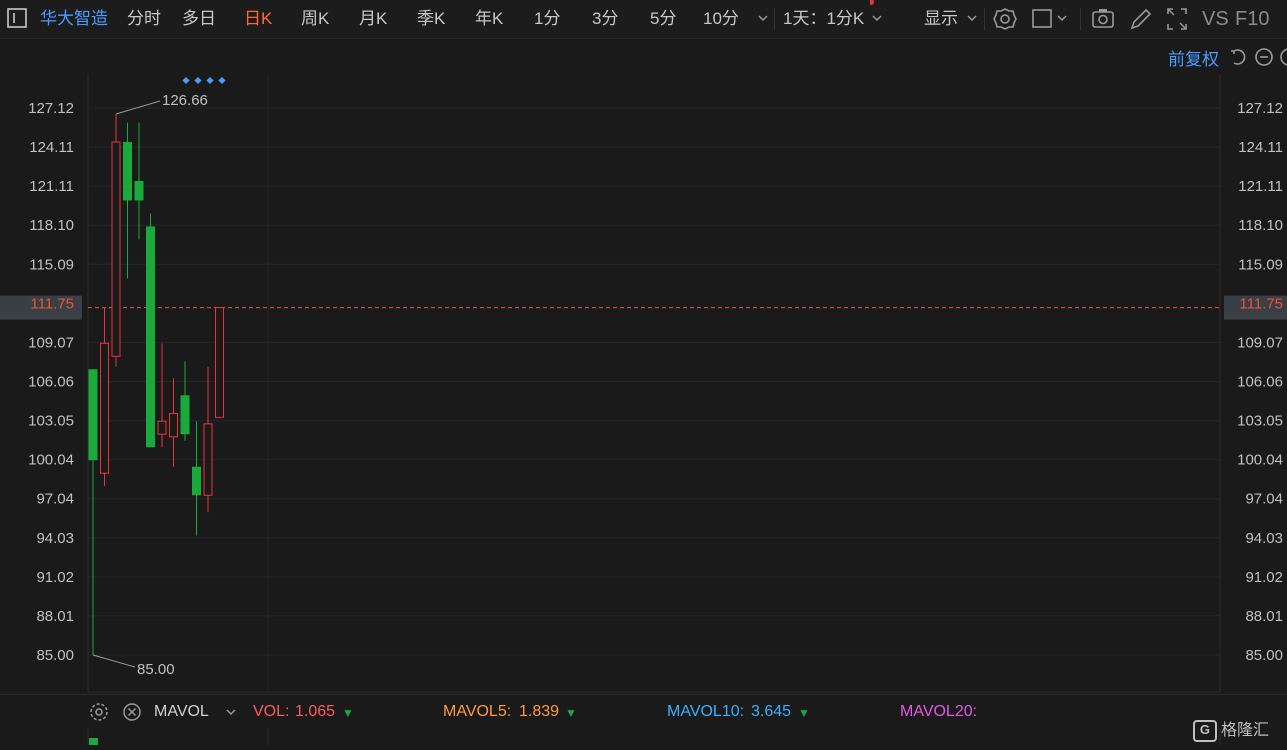  I want to click on y-tick-label-left: 115.09, so click(51, 264).